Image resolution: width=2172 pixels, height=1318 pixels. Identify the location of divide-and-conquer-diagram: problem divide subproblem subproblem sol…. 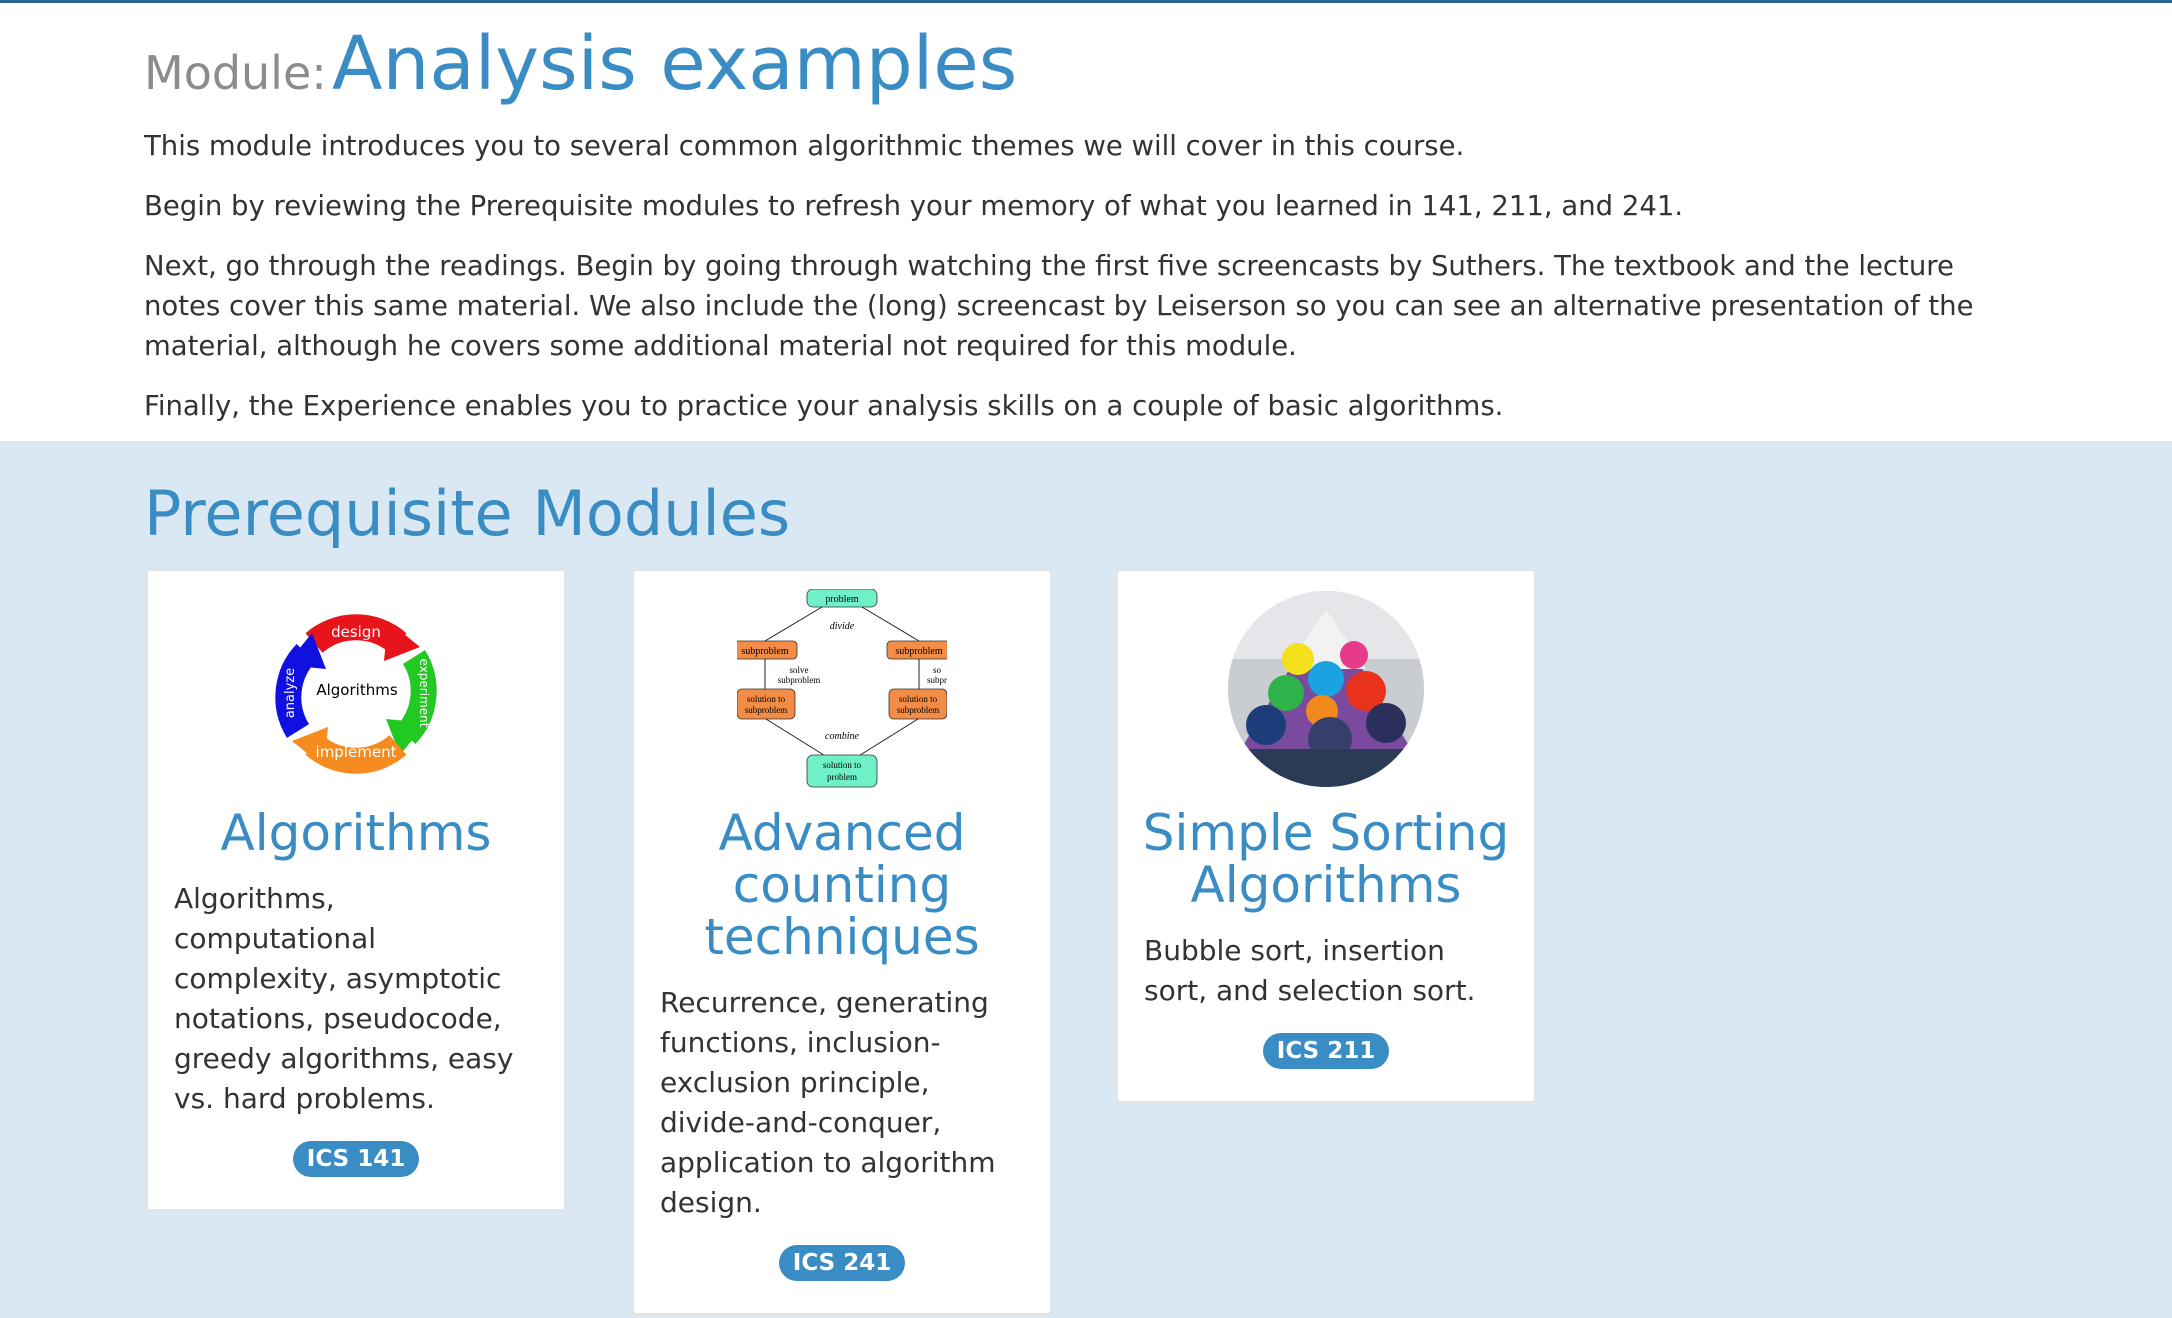
(842, 689).